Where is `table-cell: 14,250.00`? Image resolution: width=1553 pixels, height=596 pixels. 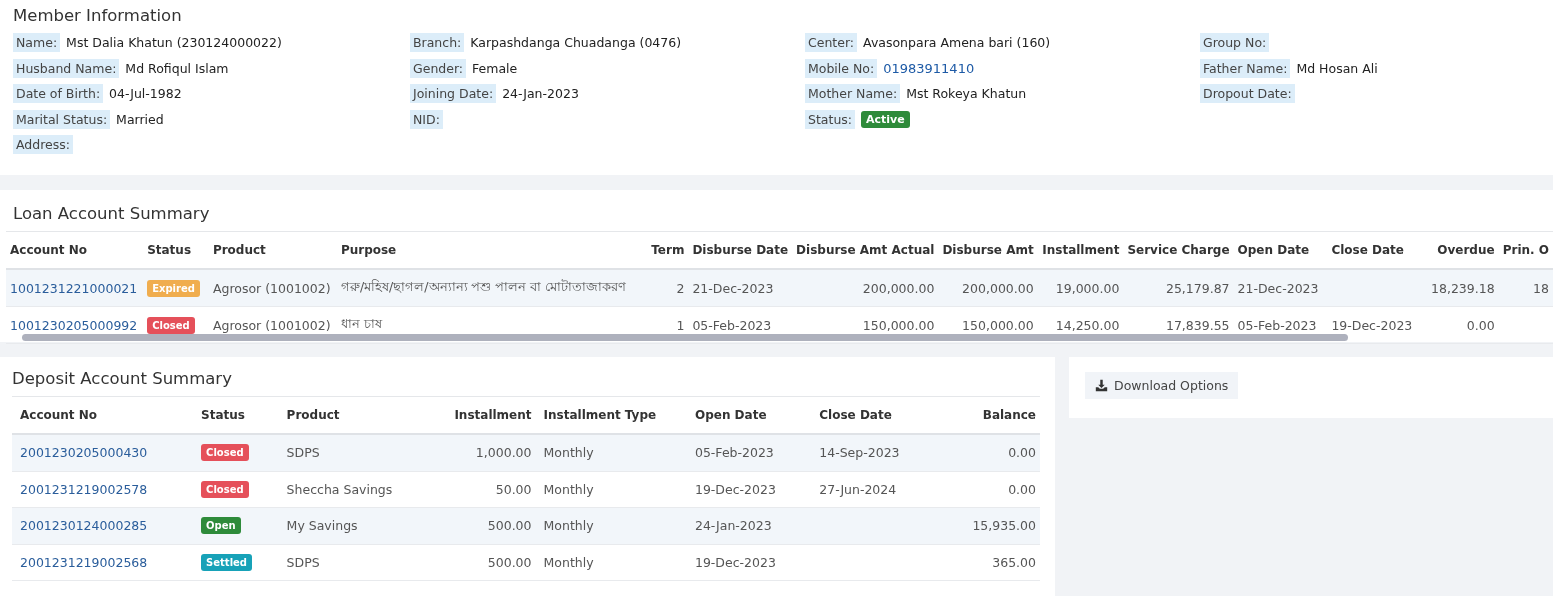
table-cell: 14,250.00 is located at coordinates (1087, 325).